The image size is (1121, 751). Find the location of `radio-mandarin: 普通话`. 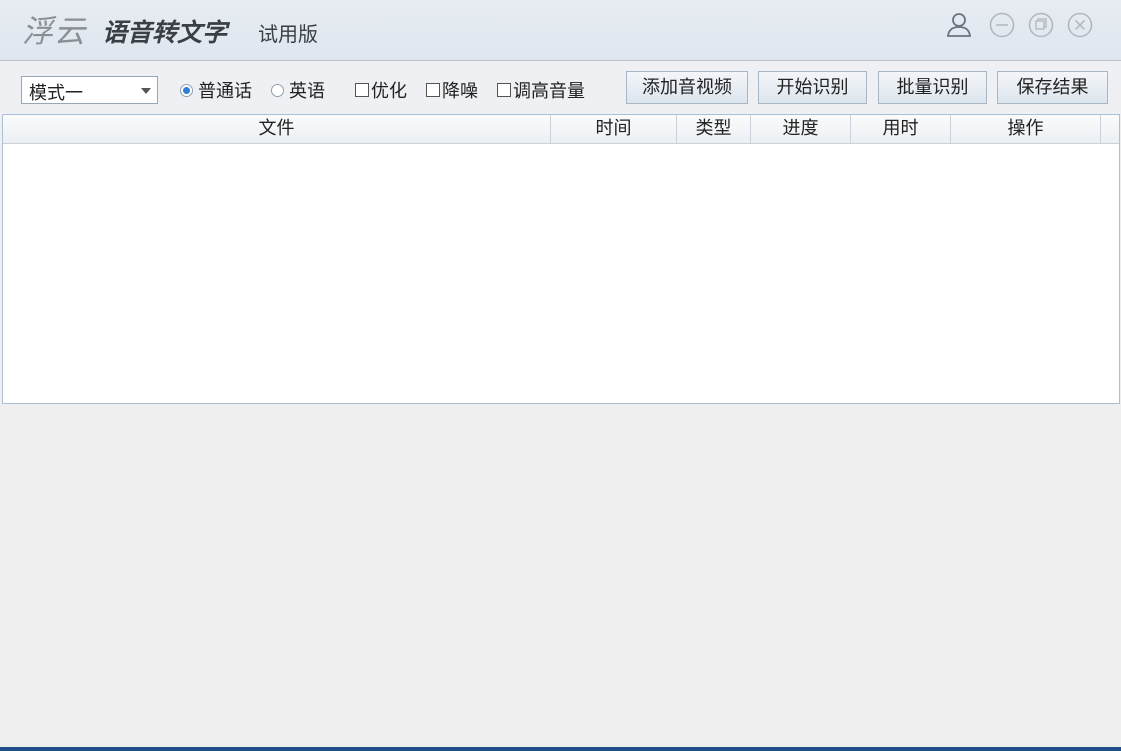

radio-mandarin: 普通话 is located at coordinates (216, 90).